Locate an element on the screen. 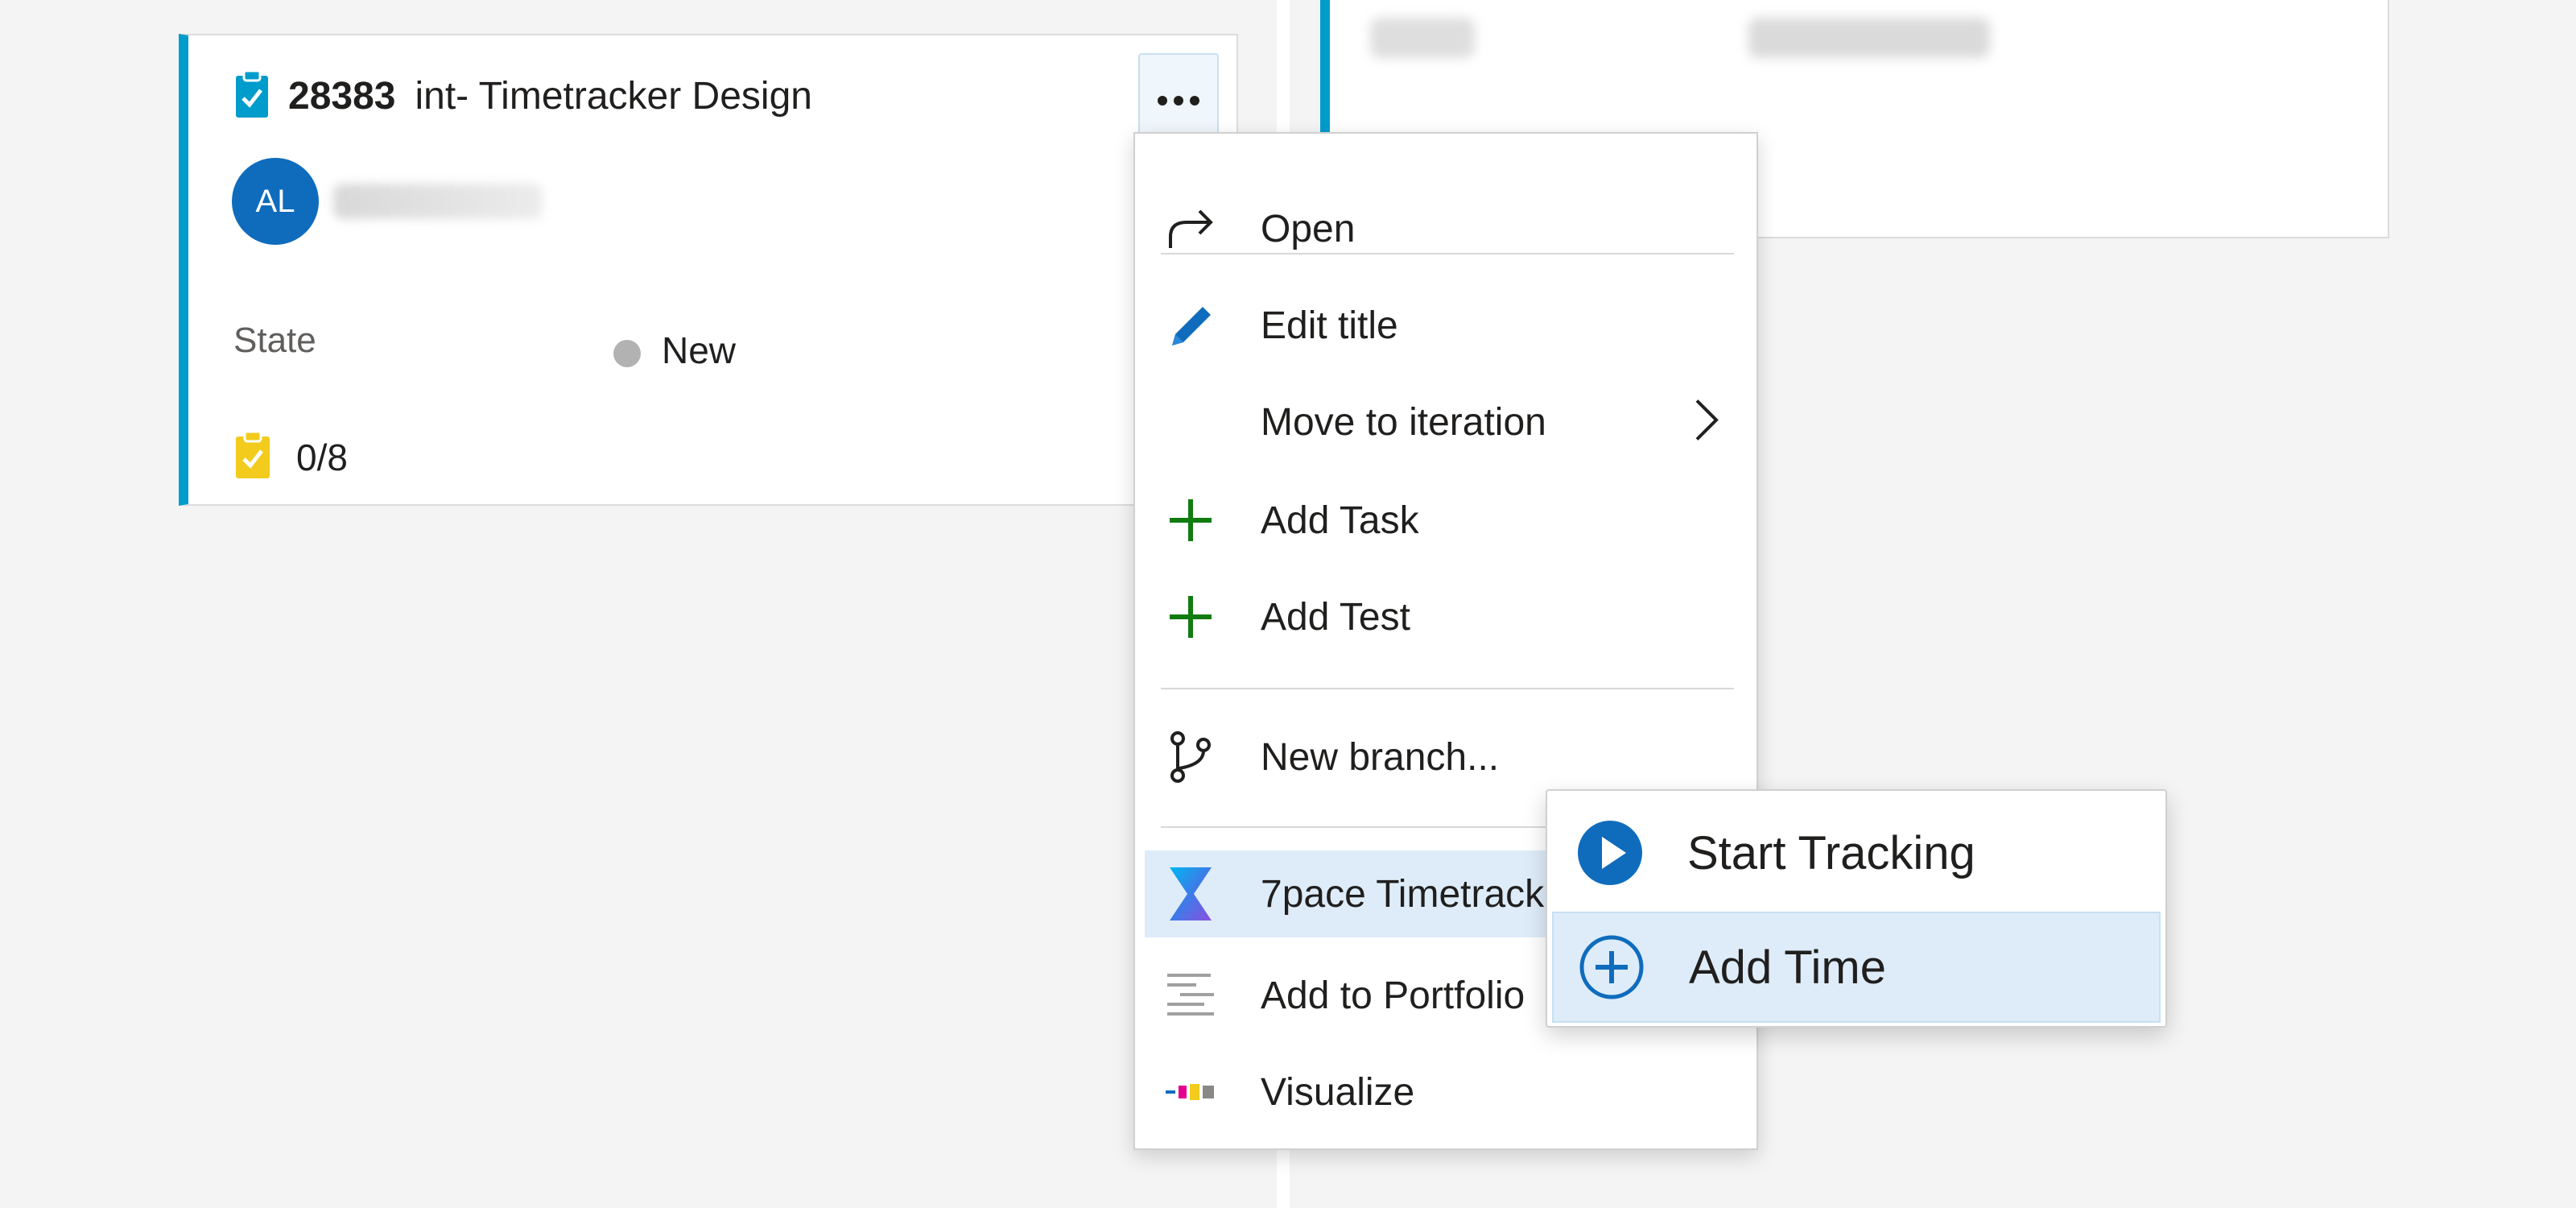  menu-item-visualize: Visualize is located at coordinates (1446, 1092).